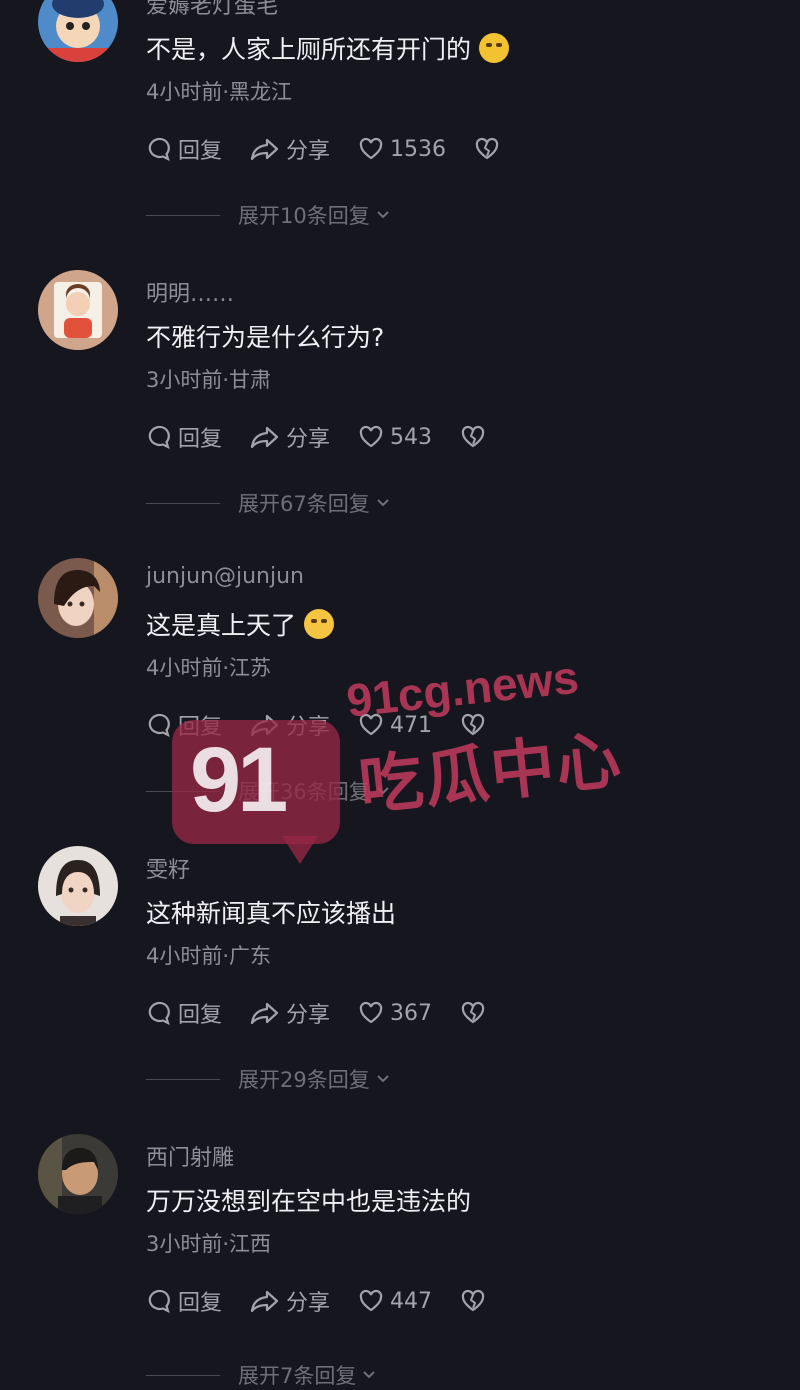 This screenshot has width=800, height=1390. What do you see at coordinates (395, 1301) in the screenshot?
I see `like-button: 447` at bounding box center [395, 1301].